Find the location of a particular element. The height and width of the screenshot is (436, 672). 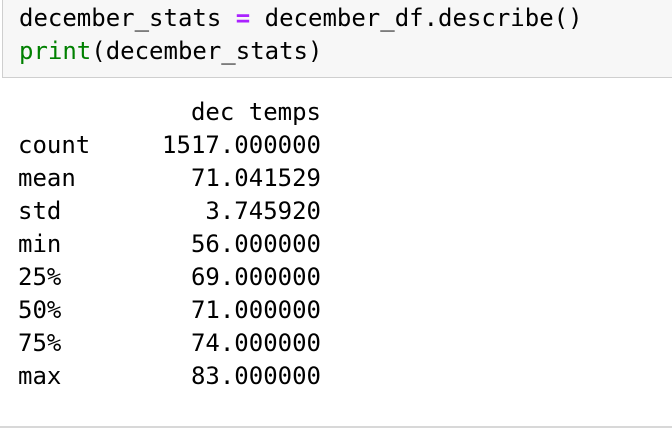

output-row: 50% 71.000000 is located at coordinates (169, 310).